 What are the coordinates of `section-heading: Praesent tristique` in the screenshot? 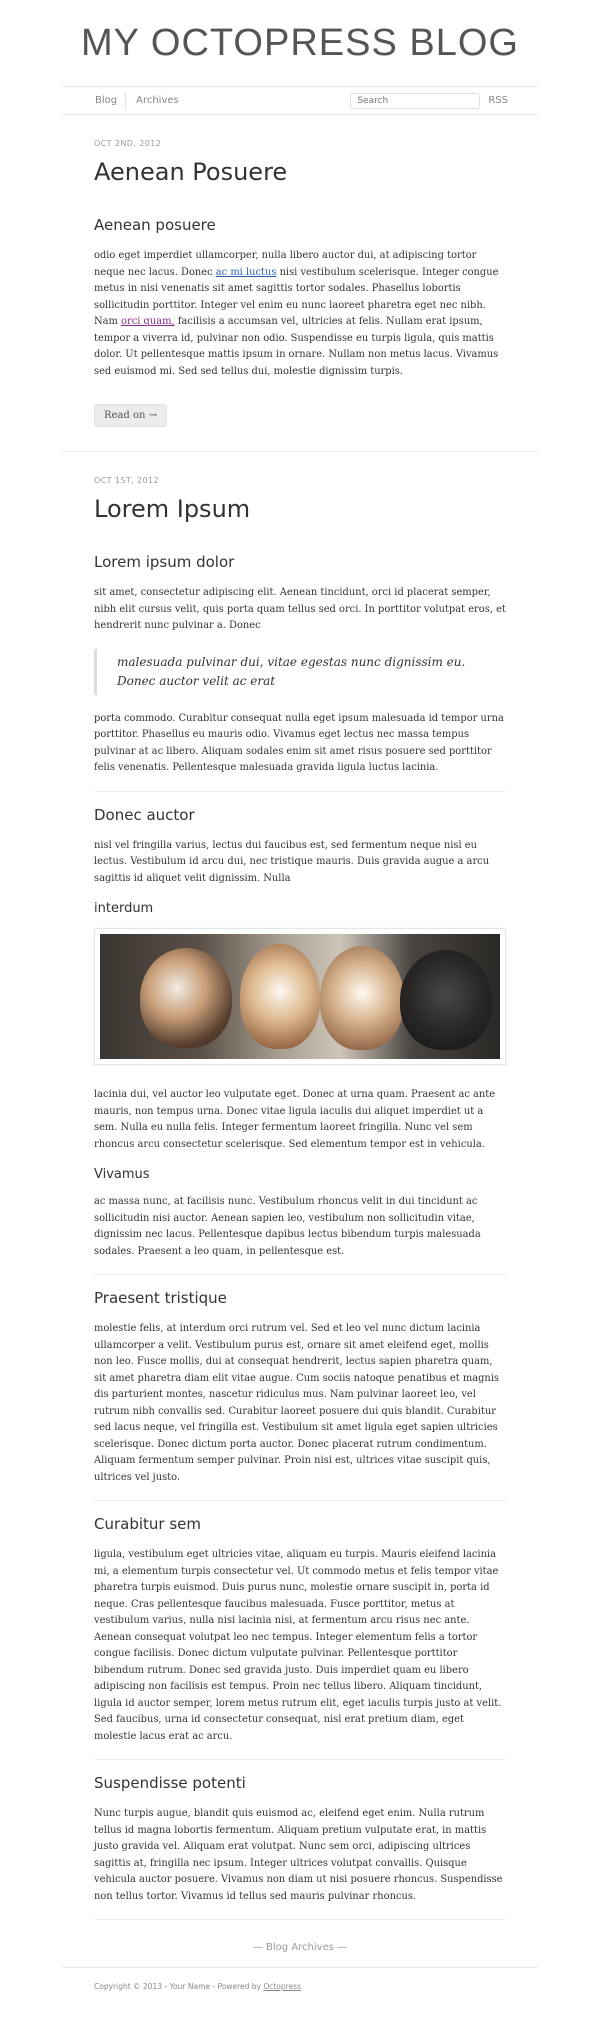 It's located at (160, 1298).